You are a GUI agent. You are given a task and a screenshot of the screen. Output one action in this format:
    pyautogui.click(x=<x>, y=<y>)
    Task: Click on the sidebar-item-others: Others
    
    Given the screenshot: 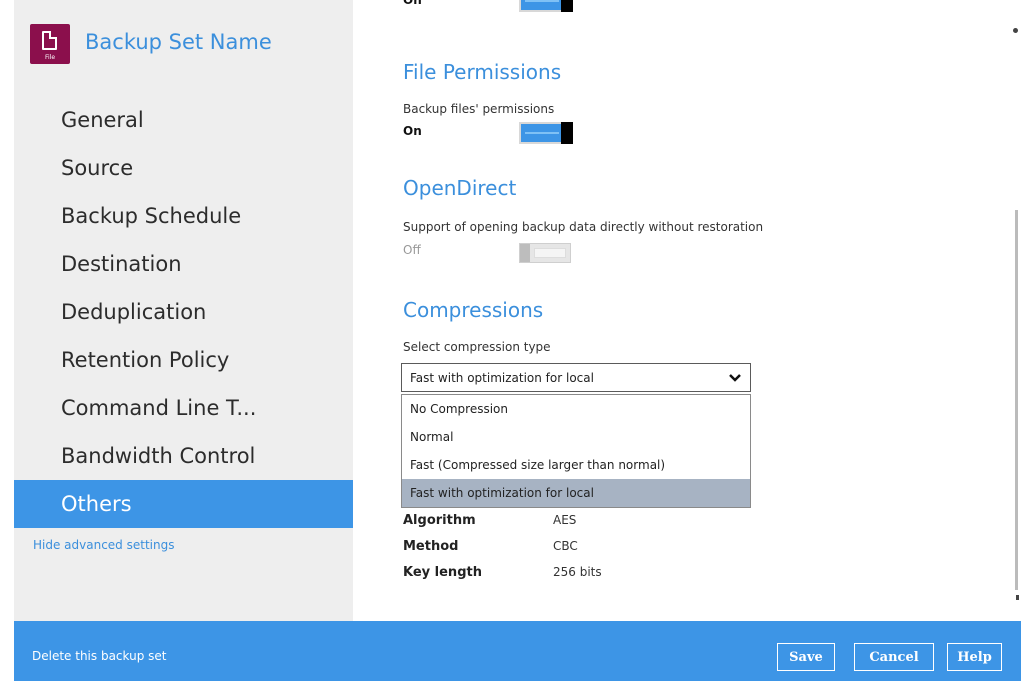 What is the action you would take?
    pyautogui.click(x=183, y=504)
    